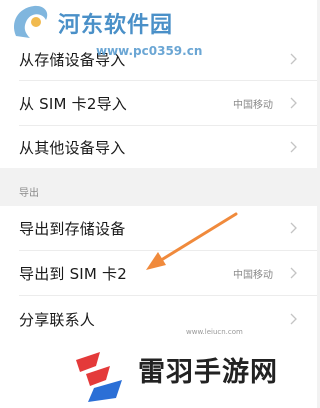 The width and height of the screenshot is (320, 408). What do you see at coordinates (214, 332) in the screenshot?
I see `bottom-watermark-url: www.leiucn.com` at bounding box center [214, 332].